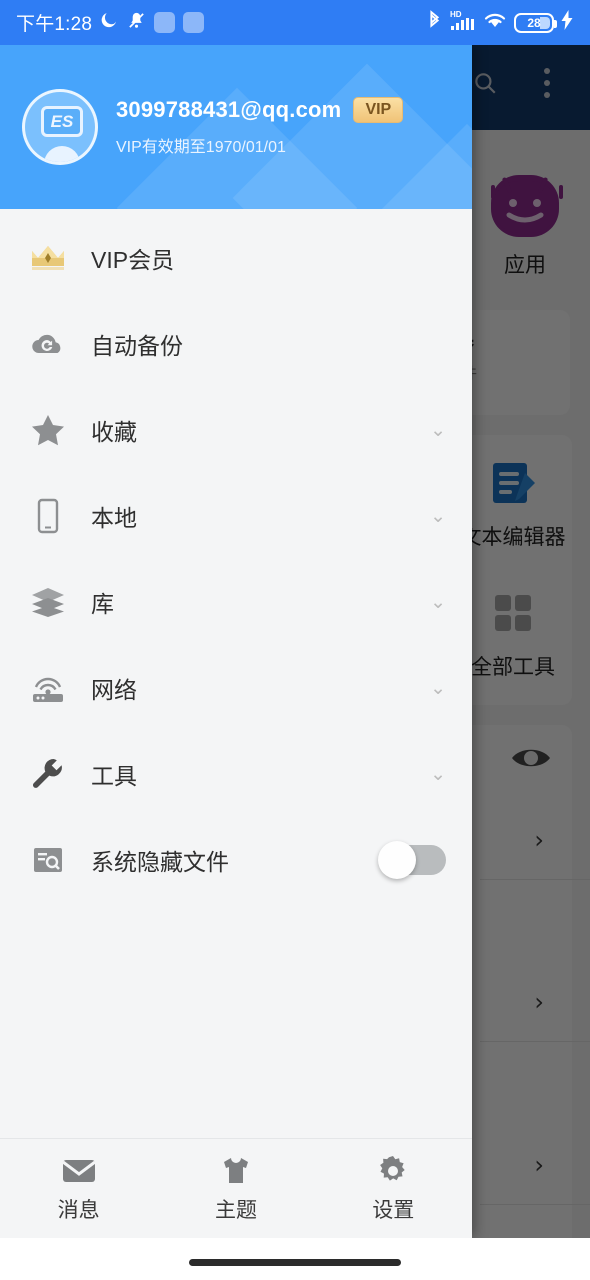 This screenshot has width=590, height=1280. Describe the element at coordinates (48, 258) in the screenshot. I see `crown-icon` at that location.